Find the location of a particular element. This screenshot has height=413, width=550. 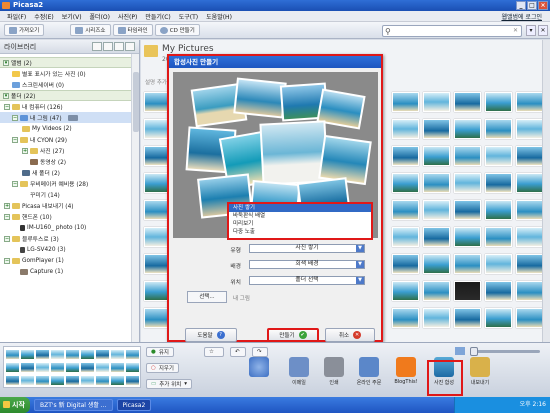

tree-item-capture: Capture (1) is located at coordinates (69, 271).